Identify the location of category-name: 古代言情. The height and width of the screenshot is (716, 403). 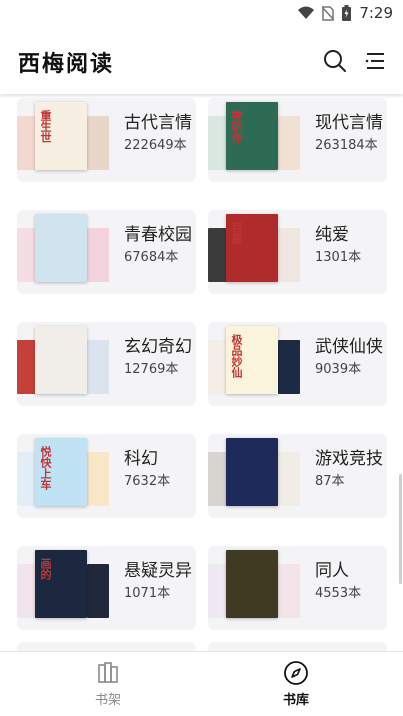
(158, 123).